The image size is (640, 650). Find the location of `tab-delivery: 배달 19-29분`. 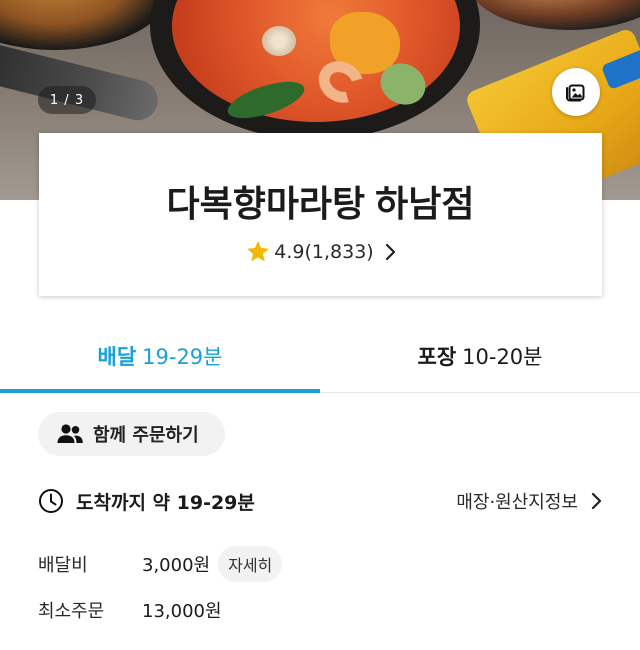

tab-delivery: 배달 19-29분 is located at coordinates (160, 356).